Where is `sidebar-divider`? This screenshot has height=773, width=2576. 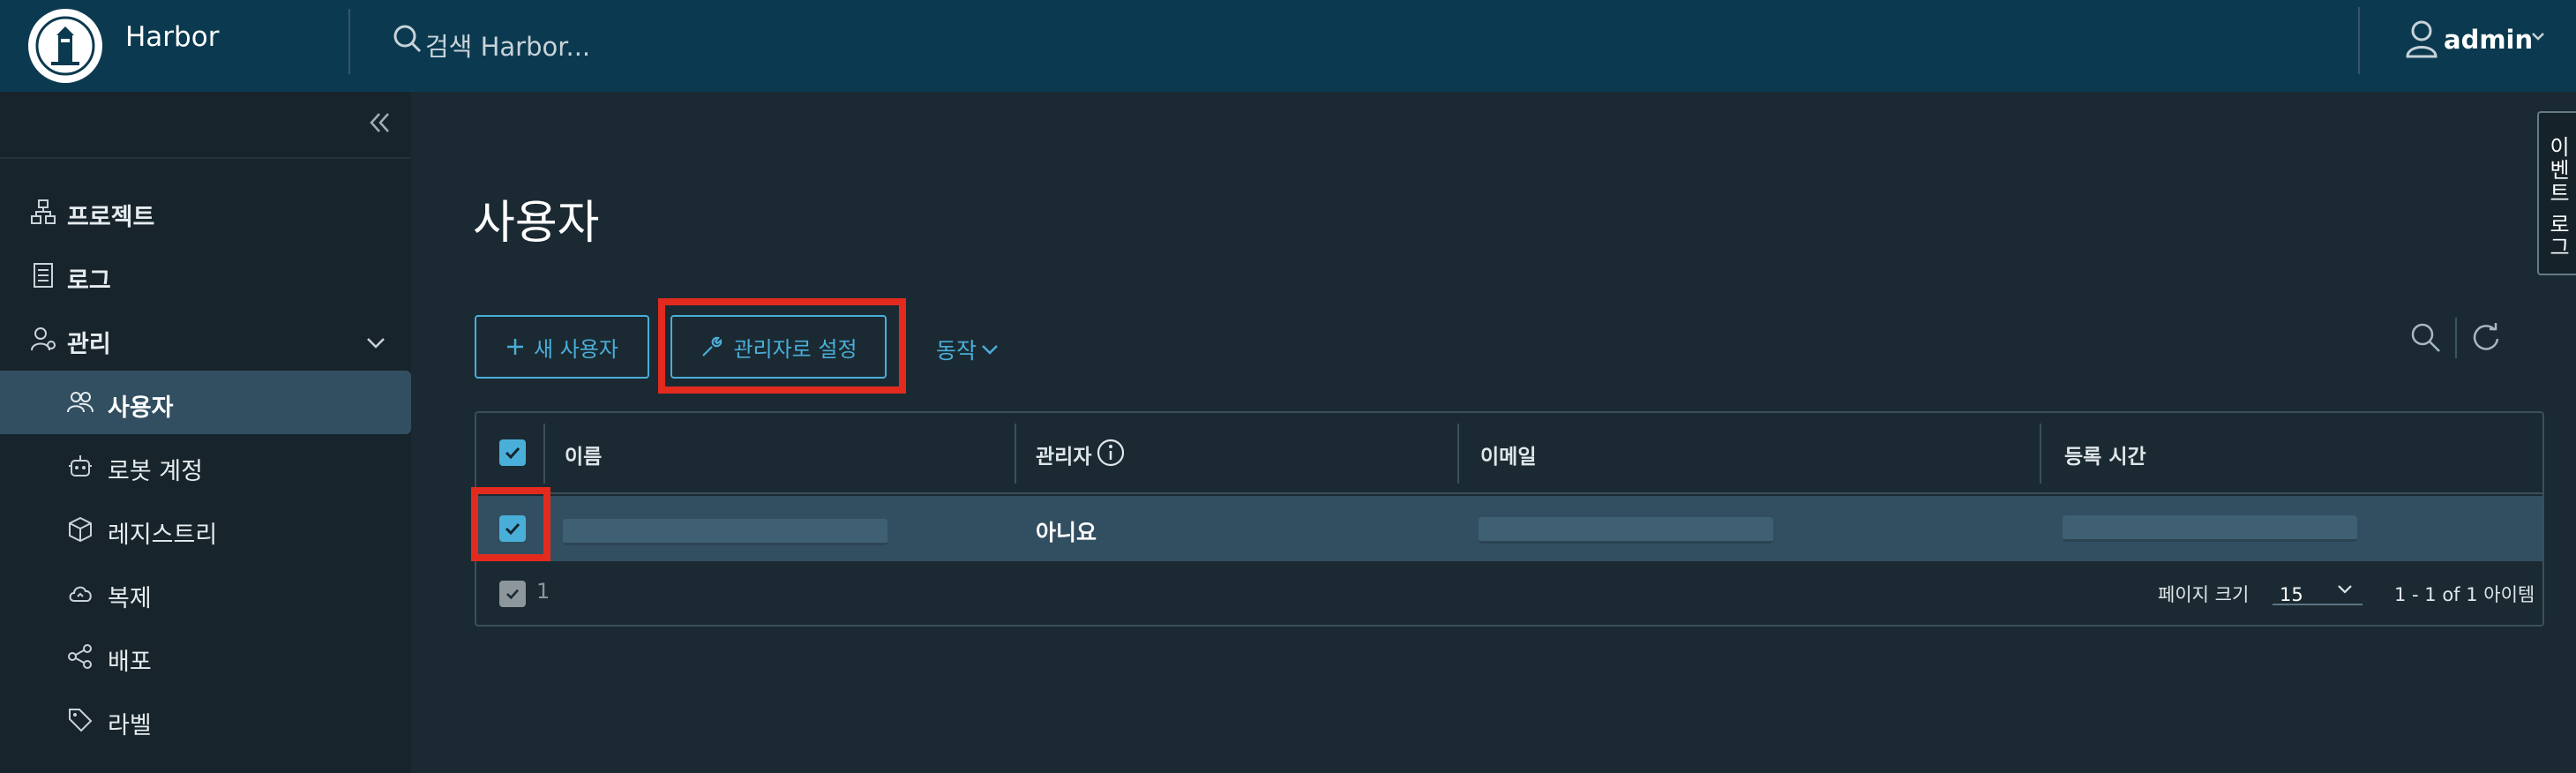
sidebar-divider is located at coordinates (206, 158).